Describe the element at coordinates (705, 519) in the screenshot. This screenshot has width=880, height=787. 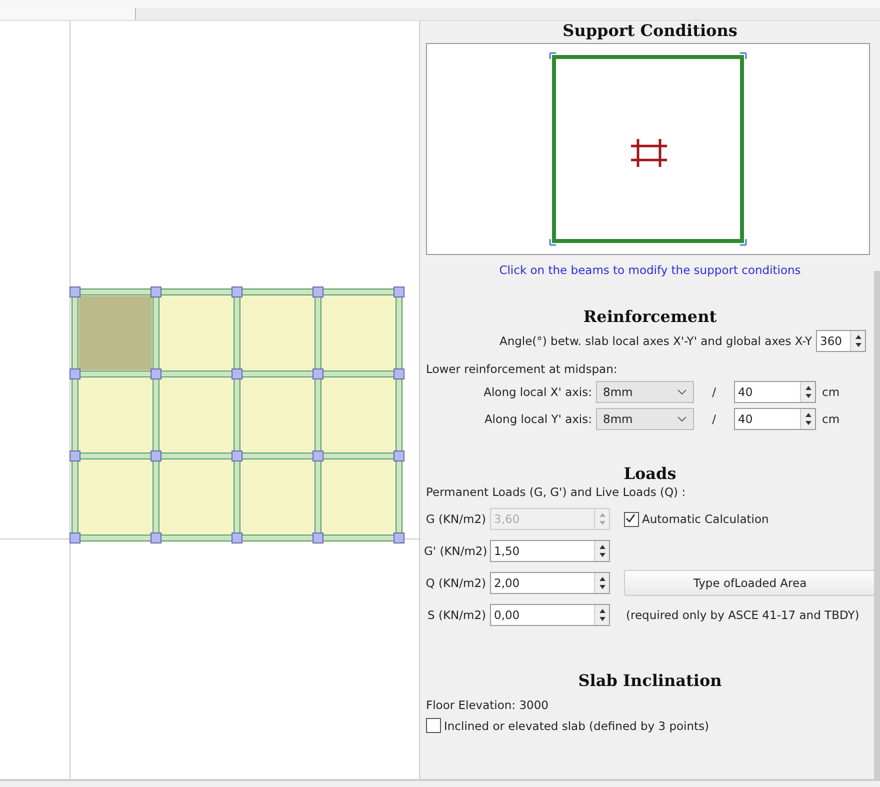
I see `checkbox-label: Automatic Calculation` at that location.